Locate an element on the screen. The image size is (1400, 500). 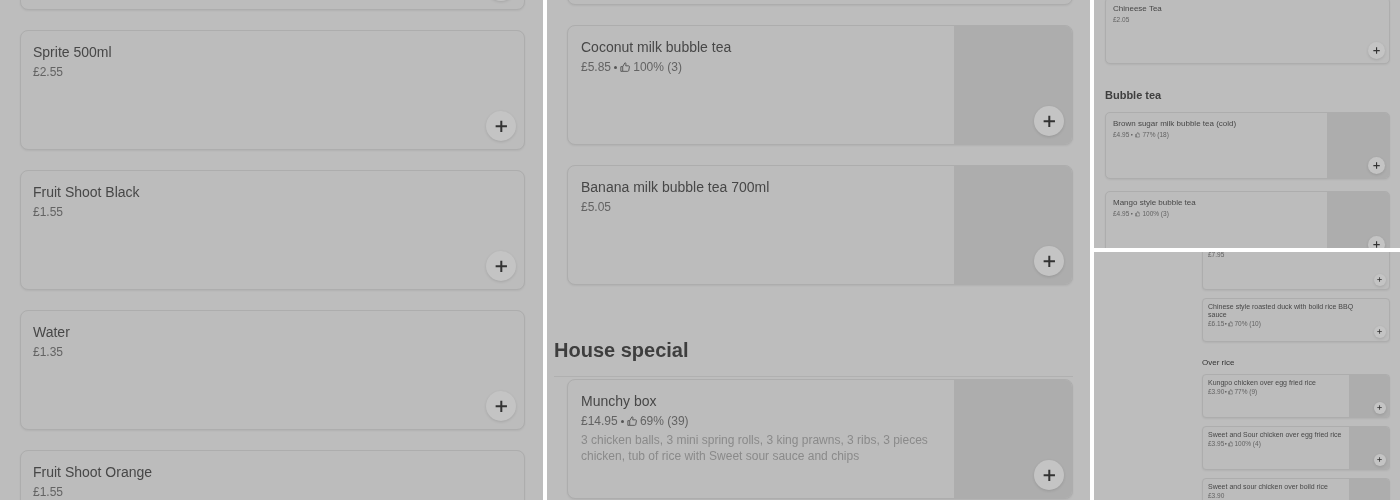
item-name: Sprite 500ml is located at coordinates (72, 52).